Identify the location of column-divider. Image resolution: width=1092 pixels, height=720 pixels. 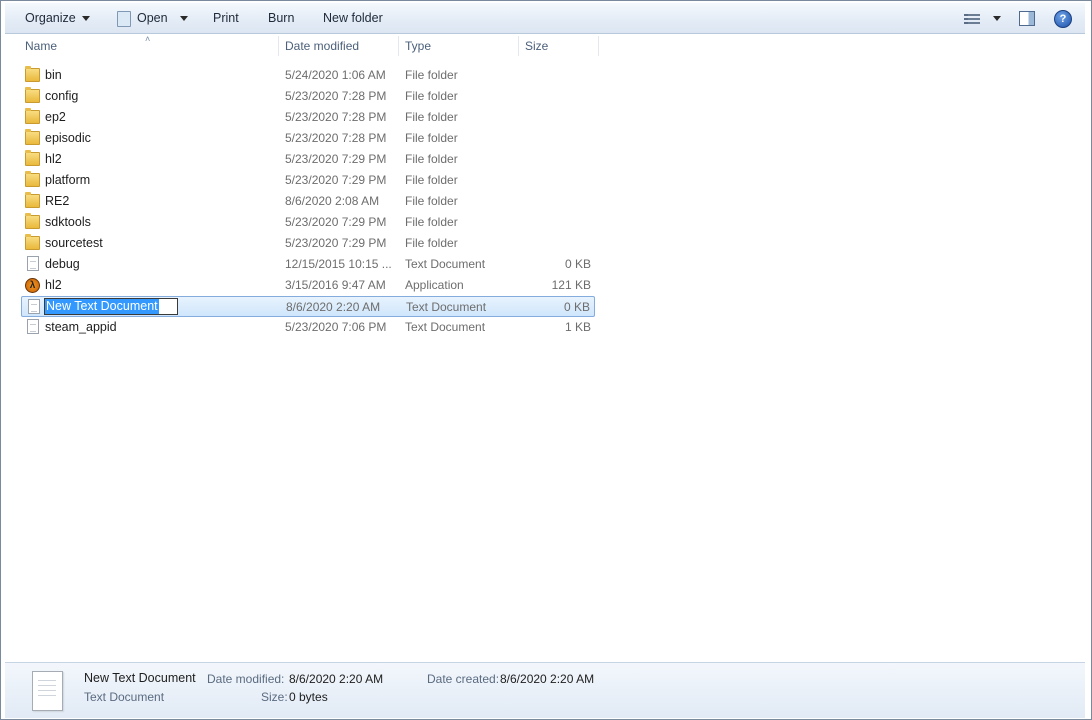
(598, 46).